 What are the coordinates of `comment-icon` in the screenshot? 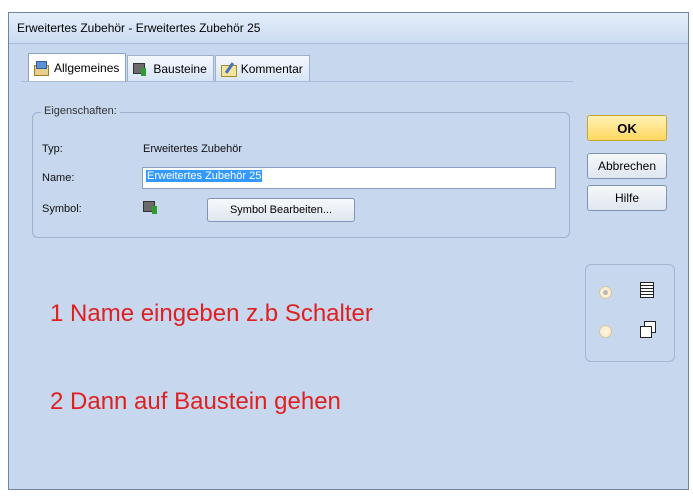 It's located at (229, 69).